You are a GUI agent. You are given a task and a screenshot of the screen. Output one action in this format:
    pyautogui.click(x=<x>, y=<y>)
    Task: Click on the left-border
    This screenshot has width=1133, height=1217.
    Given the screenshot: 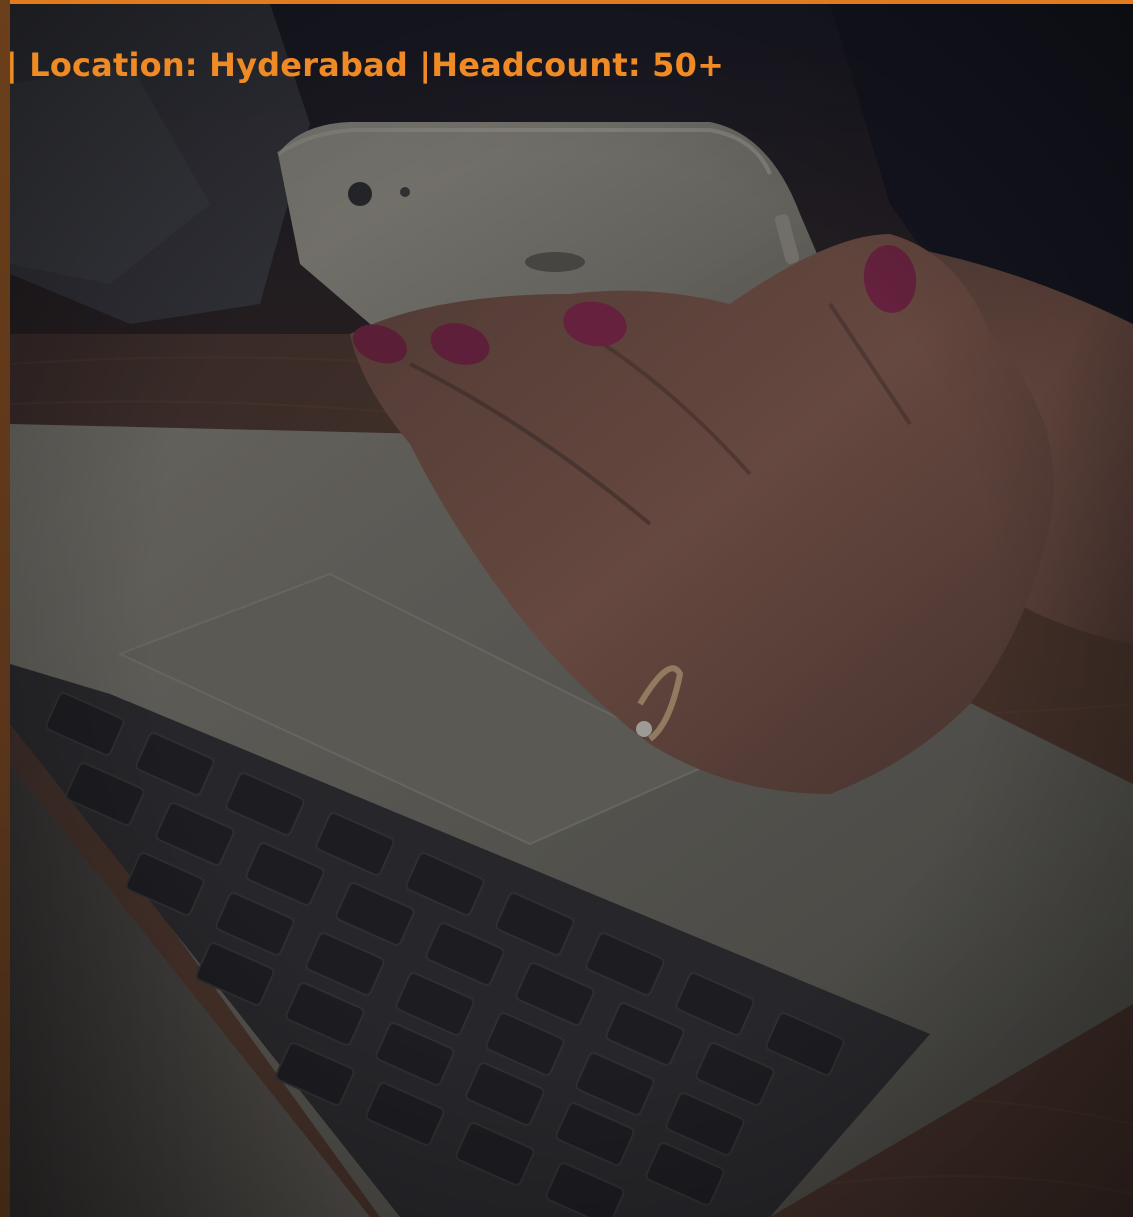 What is the action you would take?
    pyautogui.click(x=5, y=608)
    